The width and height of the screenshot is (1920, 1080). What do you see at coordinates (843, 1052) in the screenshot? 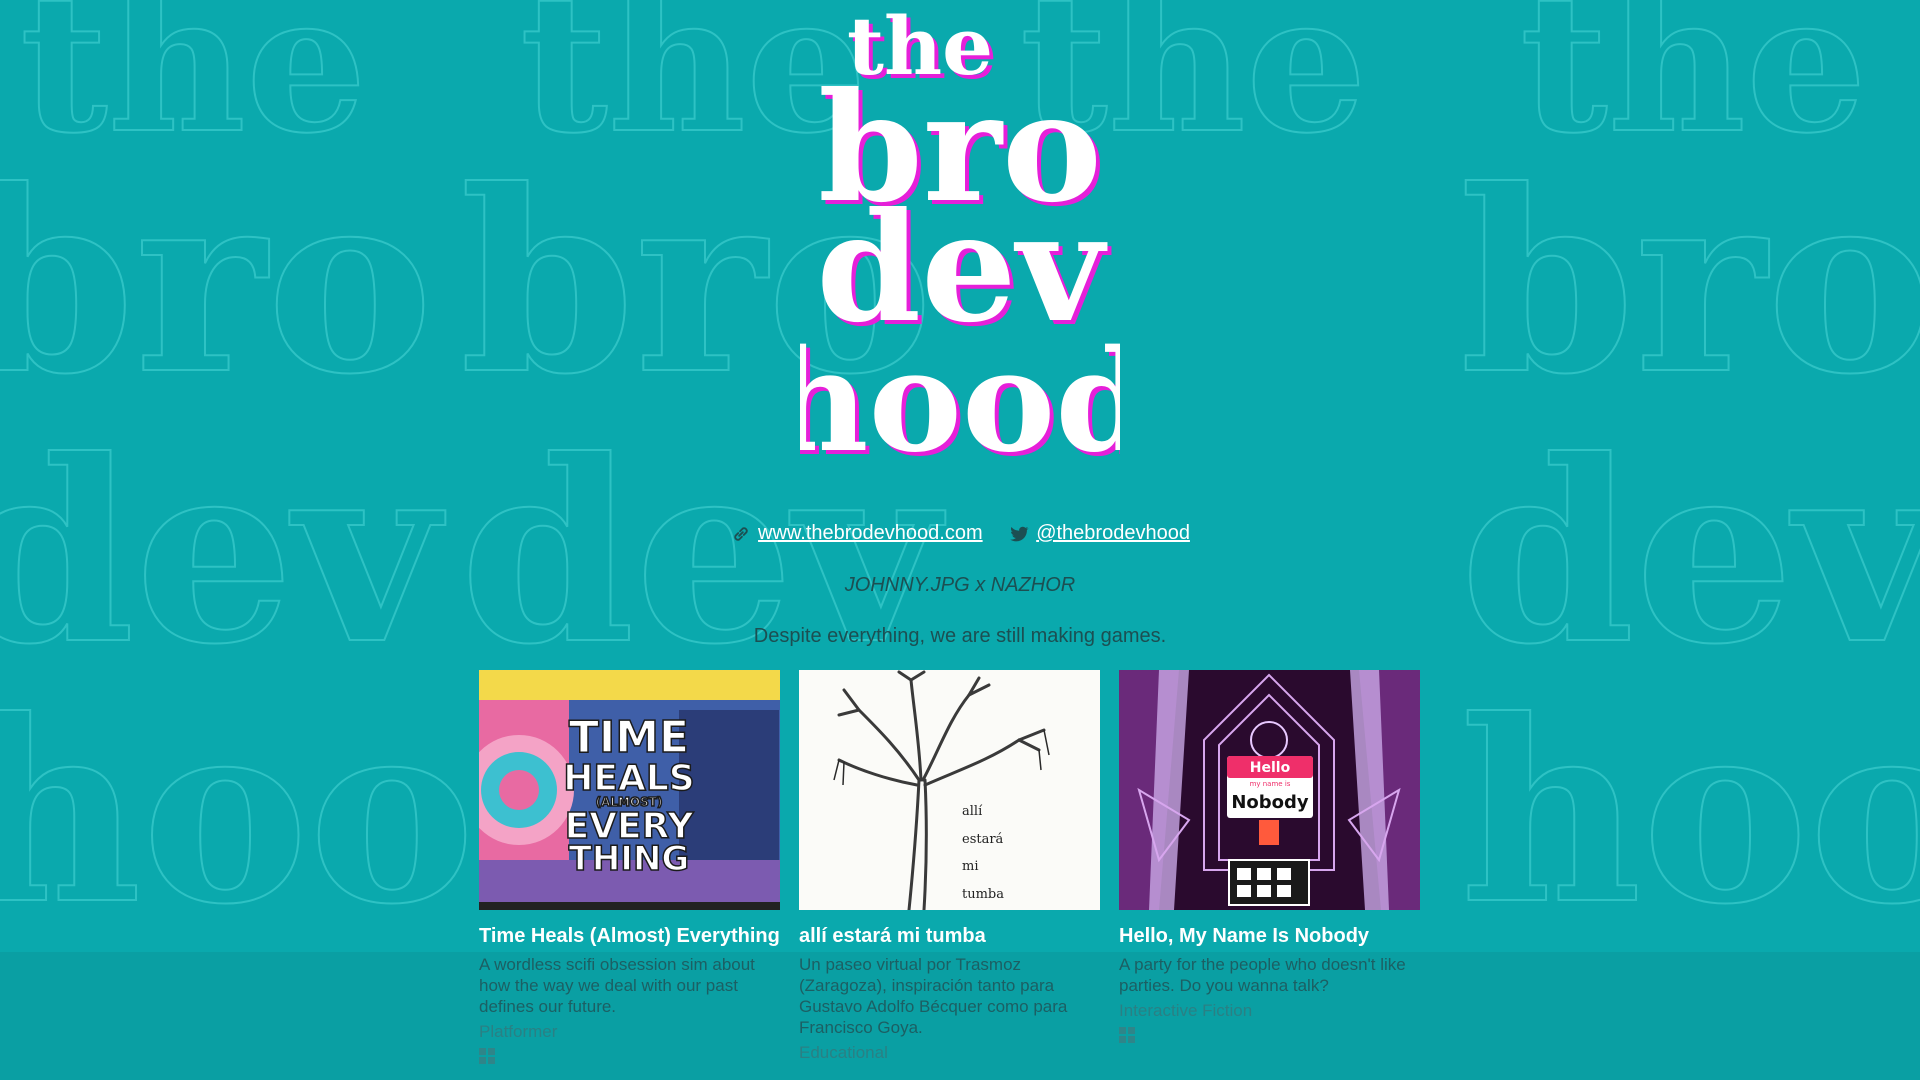
I see `game-genre: Educational` at bounding box center [843, 1052].